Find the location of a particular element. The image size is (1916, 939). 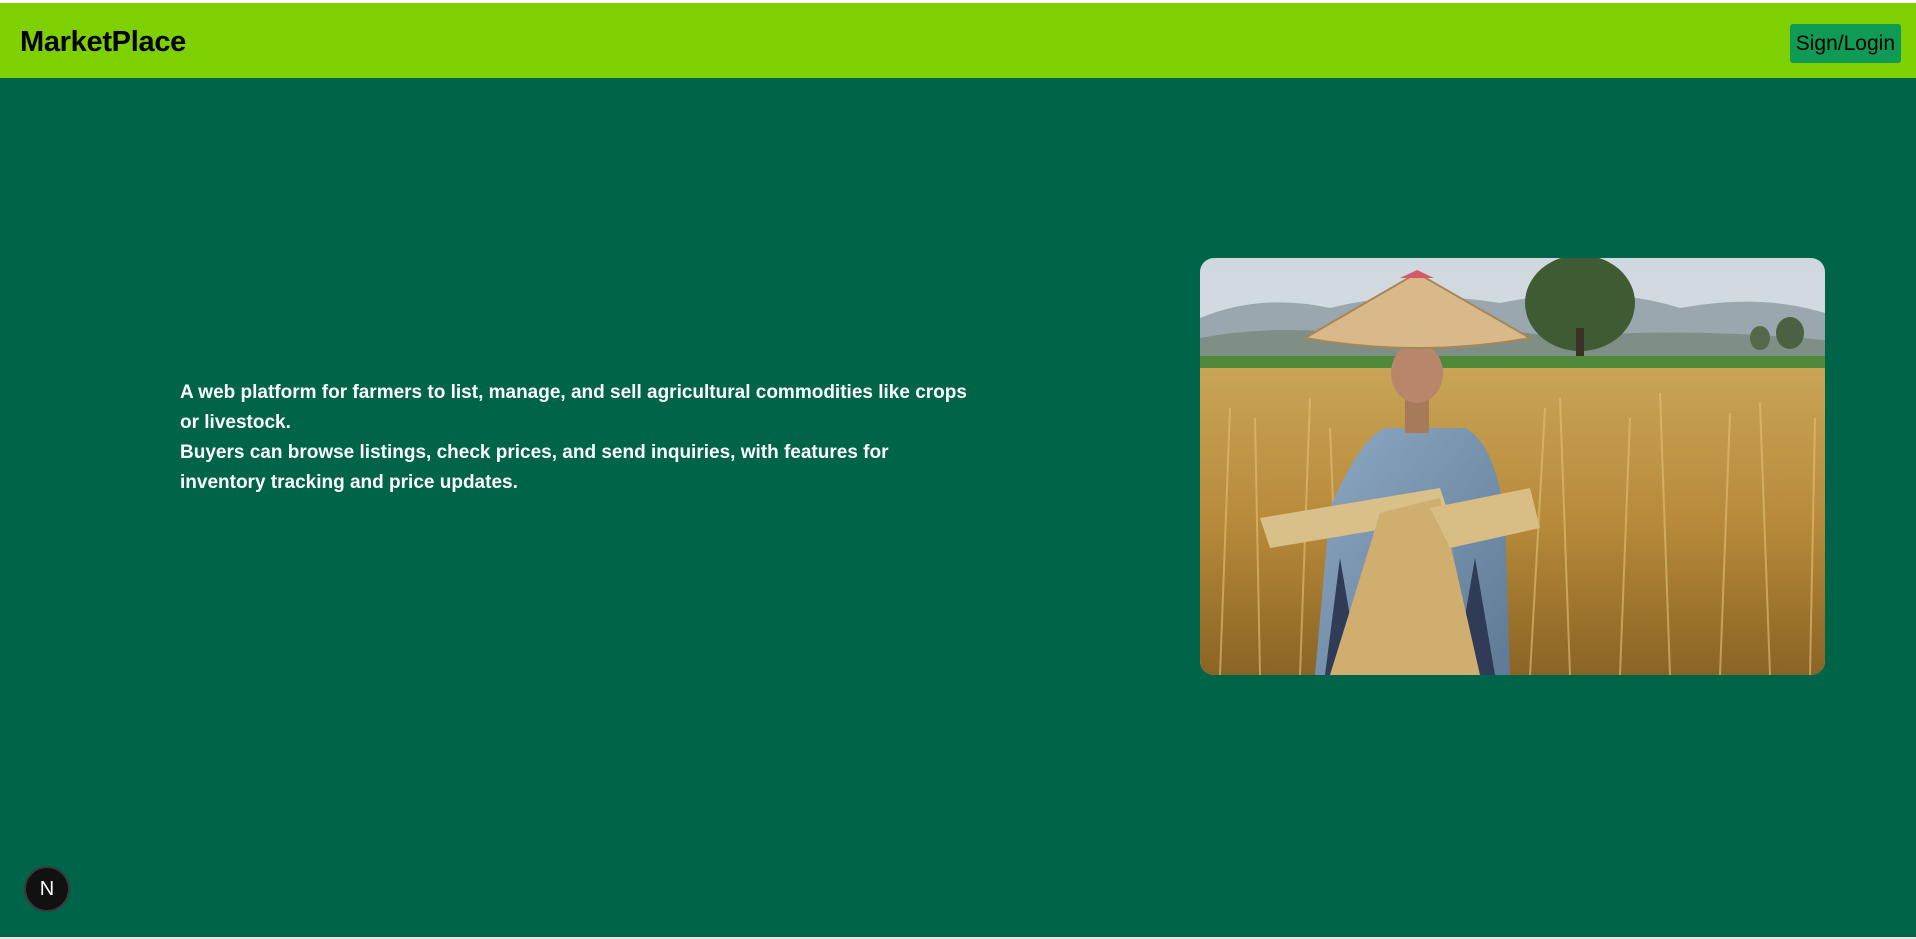

navbar: MarketPlace Sign/Login is located at coordinates (958, 40).